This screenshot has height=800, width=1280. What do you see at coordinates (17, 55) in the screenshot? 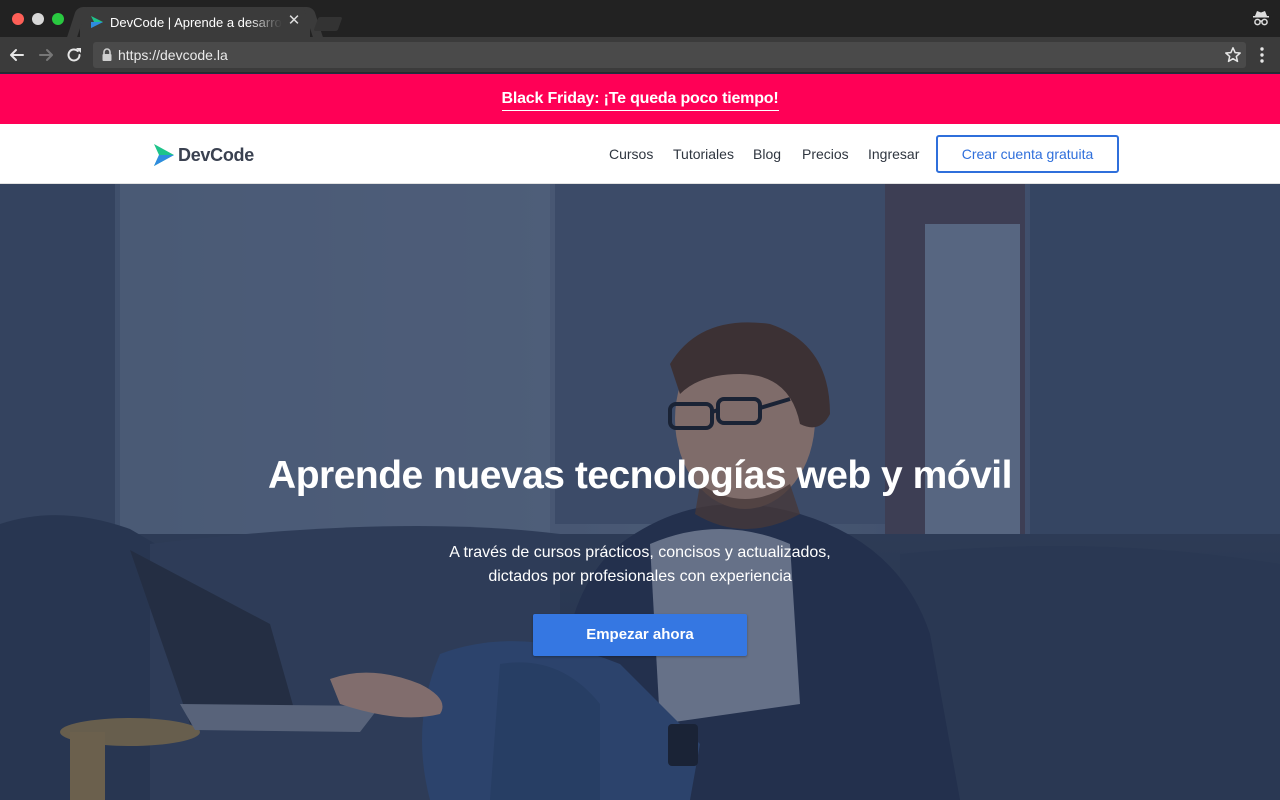
I see `arrow-left-icon` at bounding box center [17, 55].